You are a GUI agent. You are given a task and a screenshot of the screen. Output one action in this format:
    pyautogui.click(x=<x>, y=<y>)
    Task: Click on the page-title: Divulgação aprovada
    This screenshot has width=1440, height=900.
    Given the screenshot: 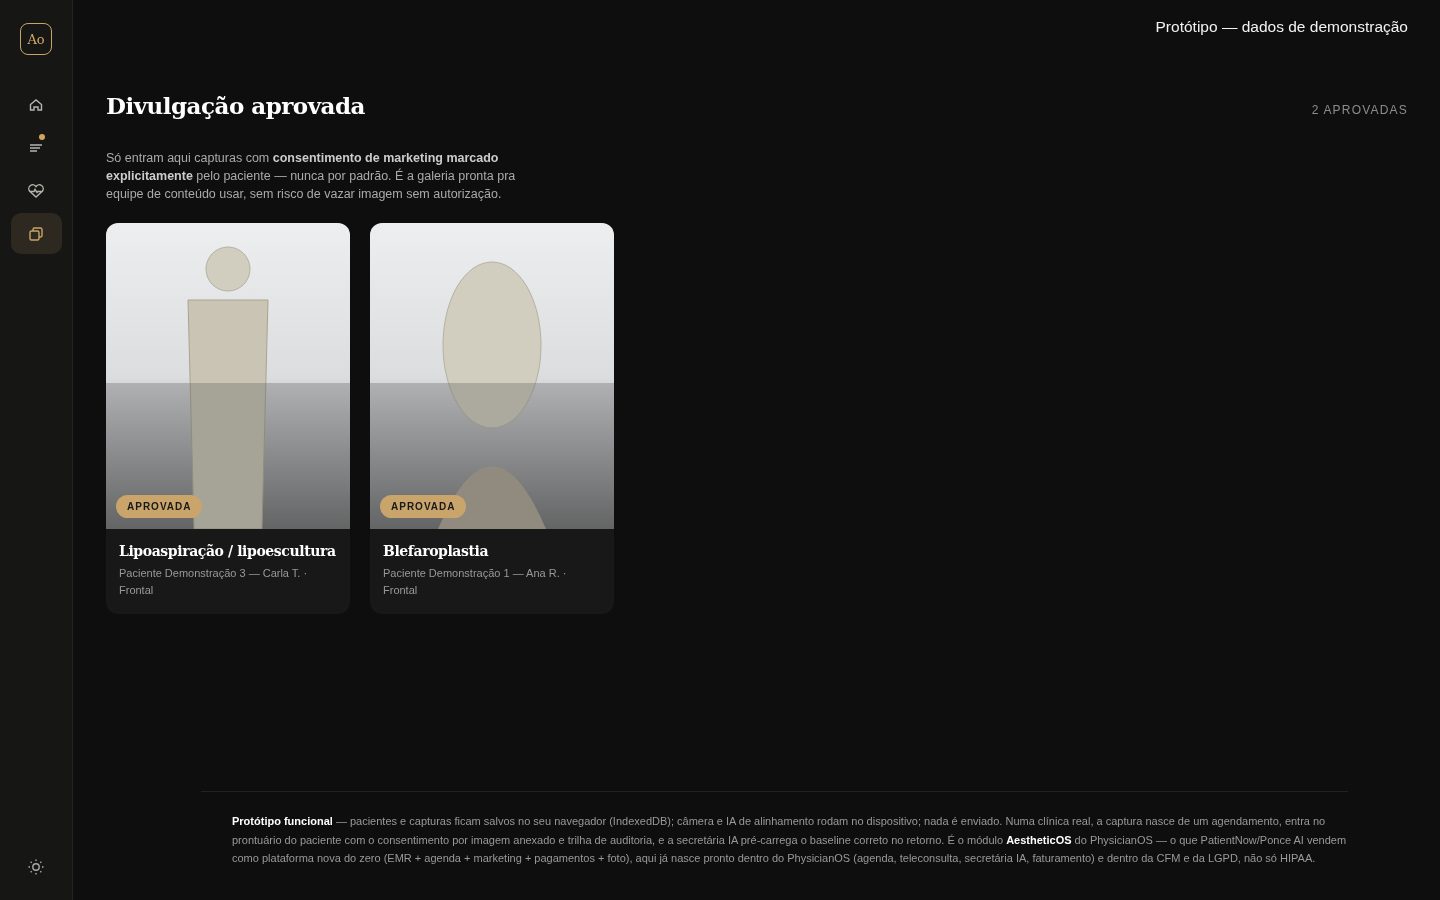 What is the action you would take?
    pyautogui.click(x=235, y=105)
    